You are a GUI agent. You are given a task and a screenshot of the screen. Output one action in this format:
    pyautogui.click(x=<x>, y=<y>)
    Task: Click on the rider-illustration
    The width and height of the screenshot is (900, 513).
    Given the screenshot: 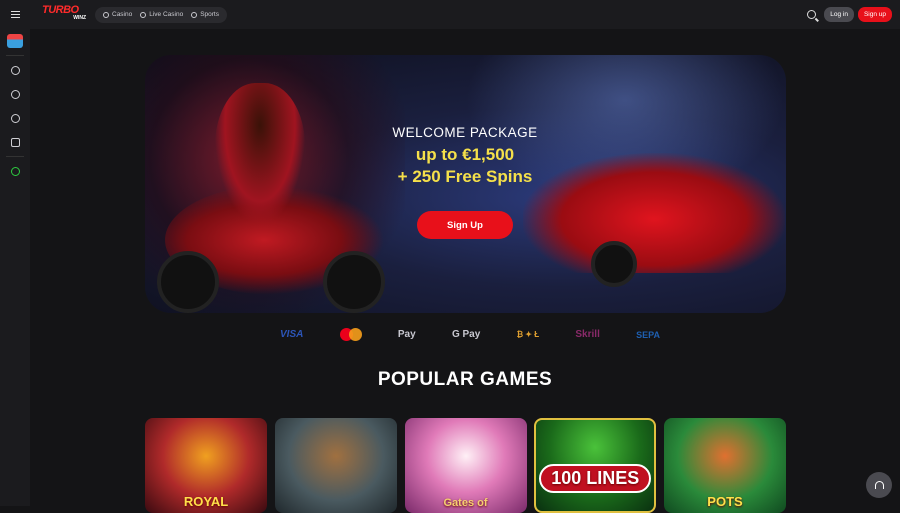 What is the action you would take?
    pyautogui.click(x=260, y=153)
    